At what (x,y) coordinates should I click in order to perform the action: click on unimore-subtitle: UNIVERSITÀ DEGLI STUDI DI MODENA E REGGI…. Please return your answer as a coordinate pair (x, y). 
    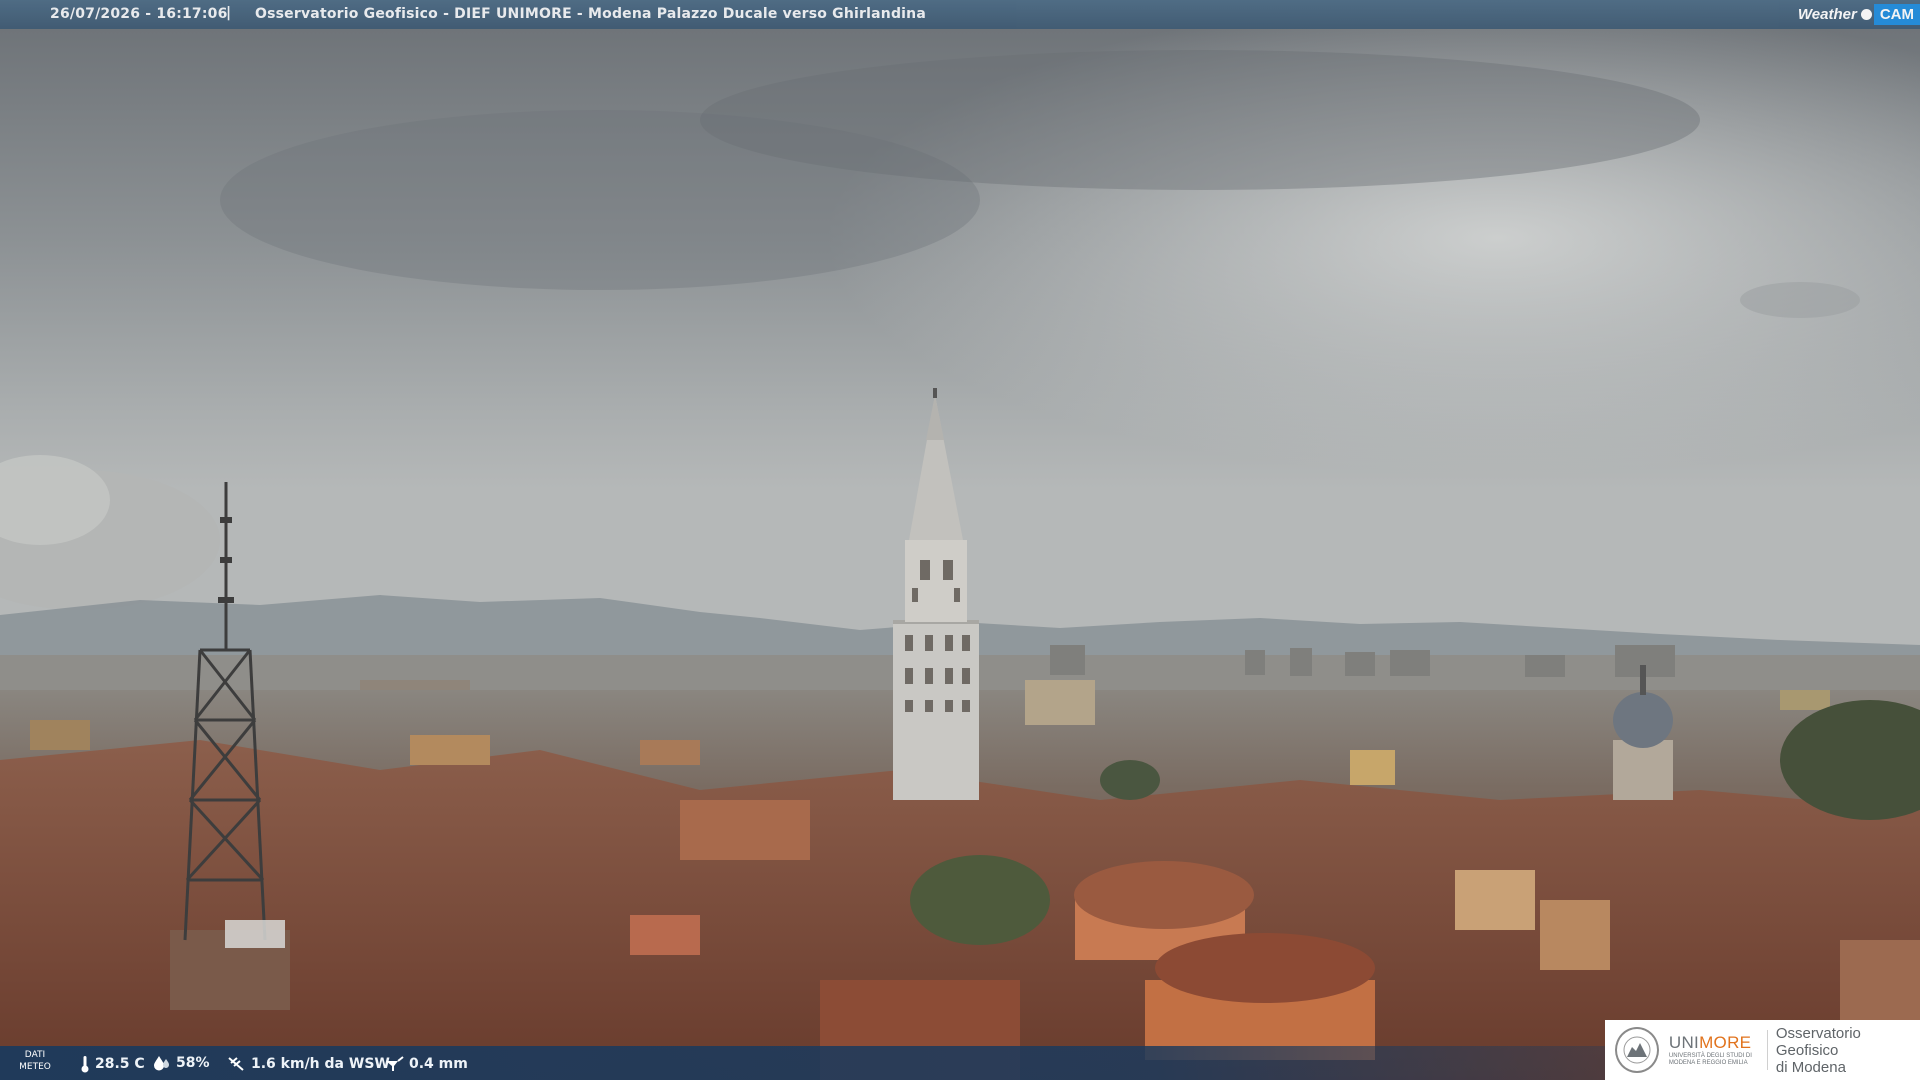
    Looking at the image, I should click on (1710, 1059).